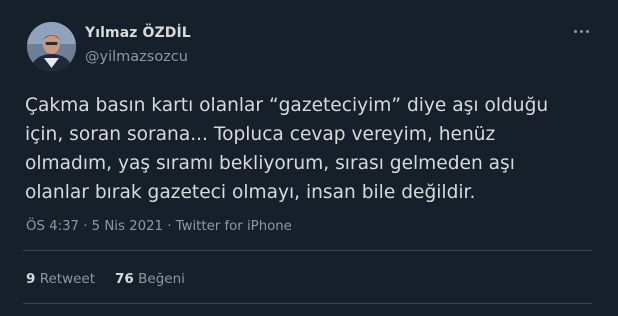 The height and width of the screenshot is (316, 618). Describe the element at coordinates (67, 279) in the screenshot. I see `retweets-label: Retweet` at that location.